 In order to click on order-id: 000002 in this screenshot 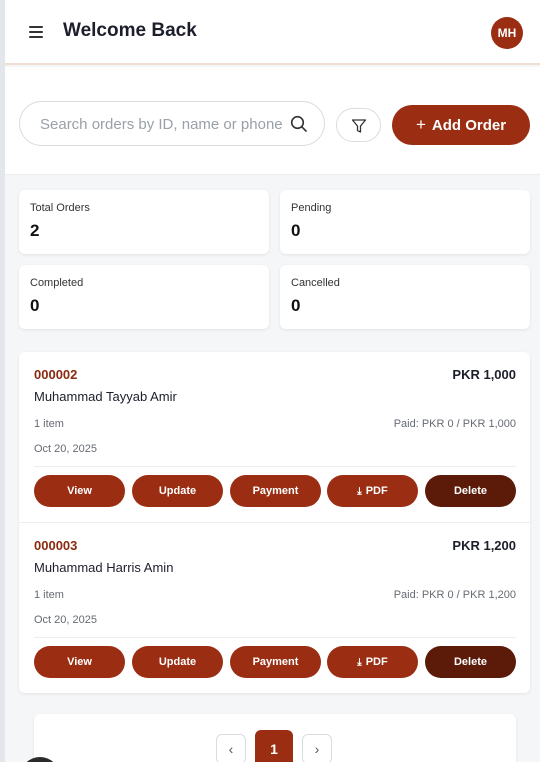, I will do `click(55, 374)`.